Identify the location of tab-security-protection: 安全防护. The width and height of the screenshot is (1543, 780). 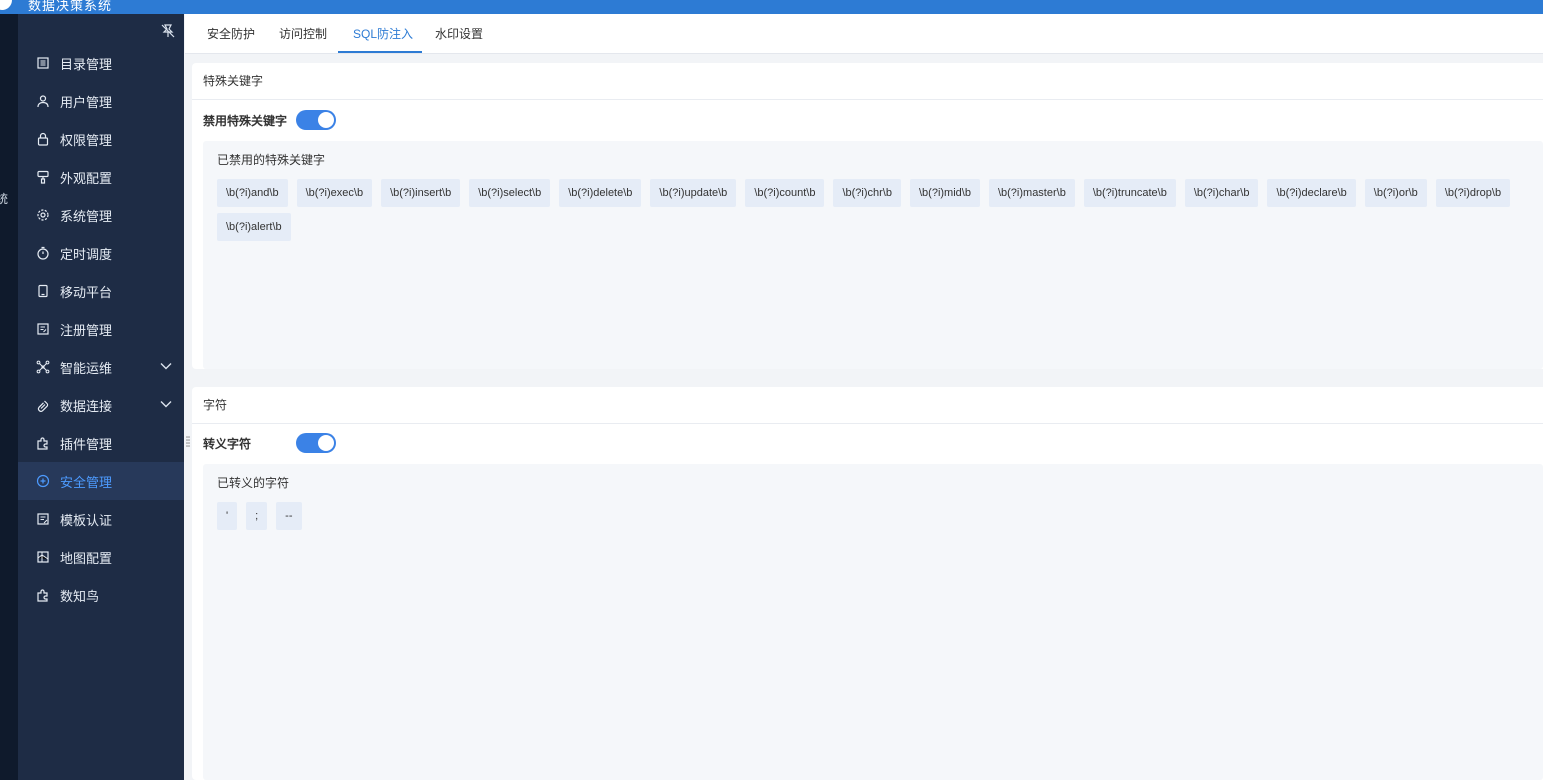
(231, 34).